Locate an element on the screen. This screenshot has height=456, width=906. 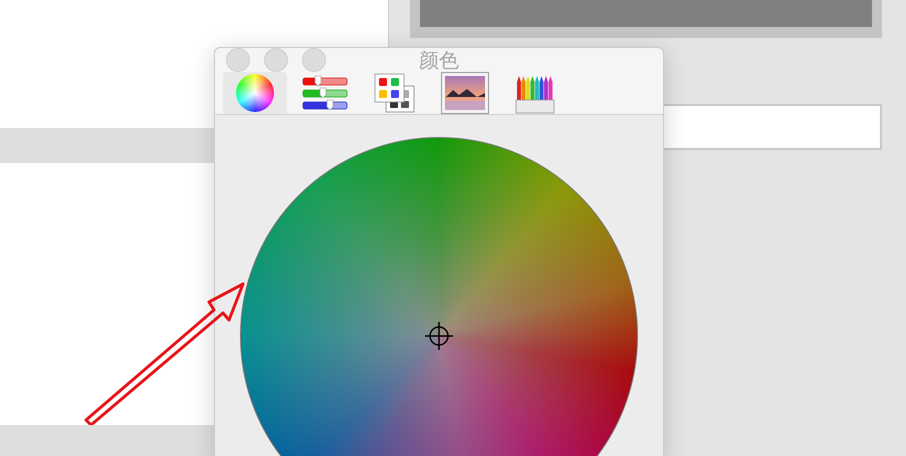
color-wheel-icon is located at coordinates (255, 93).